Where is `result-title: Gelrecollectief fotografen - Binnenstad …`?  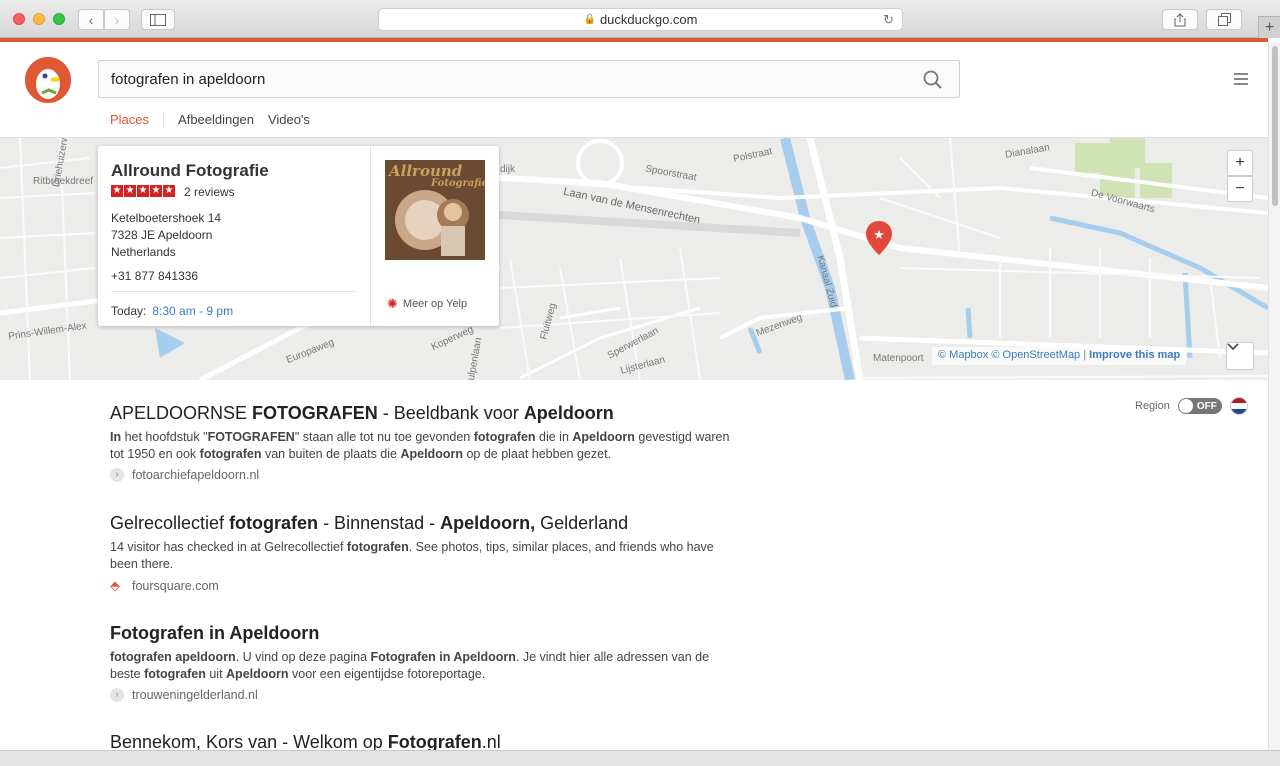
result-title: Gelrecollectief fotografen - Binnenstad … is located at coordinates (420, 523).